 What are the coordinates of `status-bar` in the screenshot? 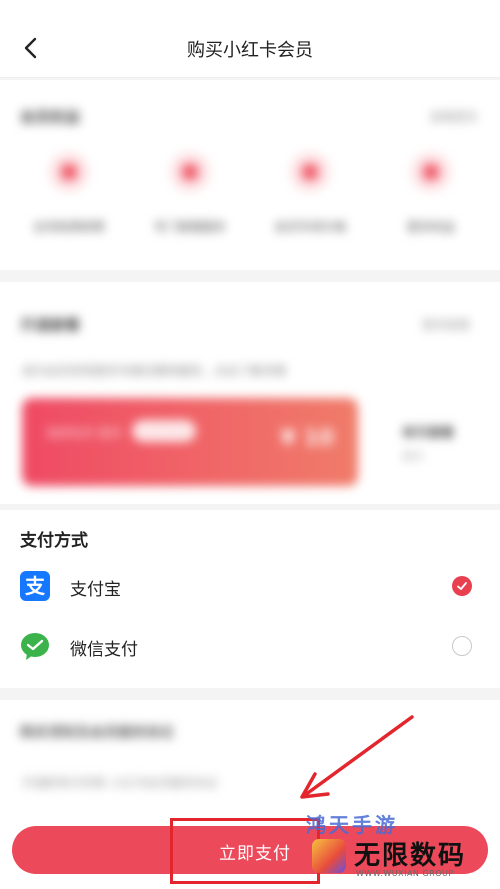 It's located at (250, 9).